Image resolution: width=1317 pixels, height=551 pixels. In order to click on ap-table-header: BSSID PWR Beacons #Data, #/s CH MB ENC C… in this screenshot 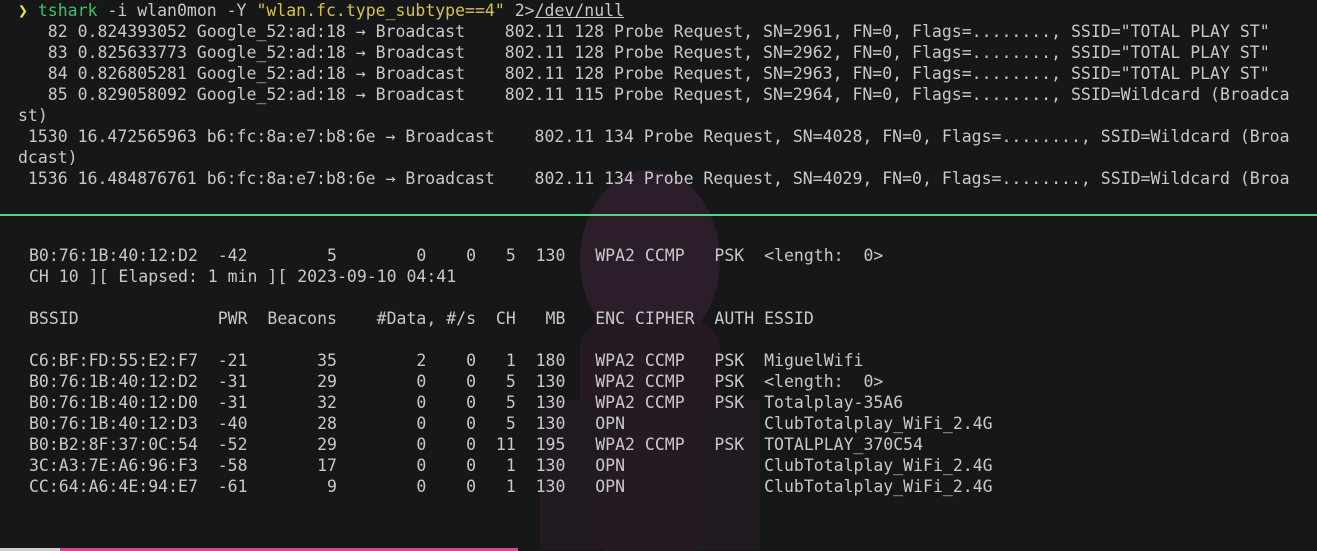, I will do `click(421, 318)`.